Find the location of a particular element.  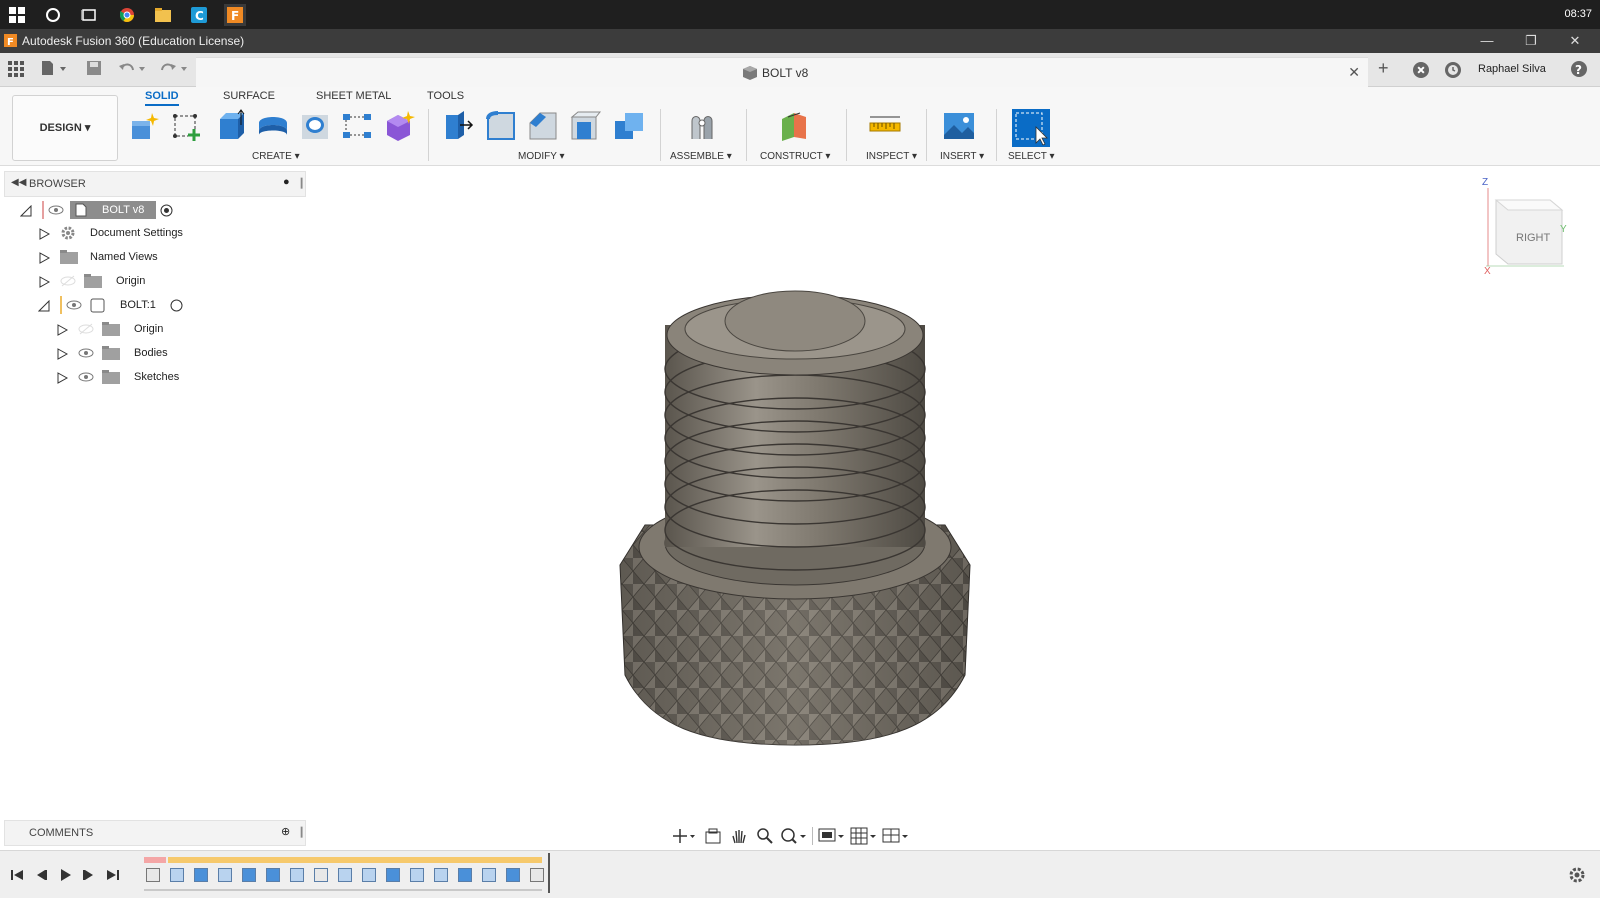

bolt-3d-model is located at coordinates (795, 522).